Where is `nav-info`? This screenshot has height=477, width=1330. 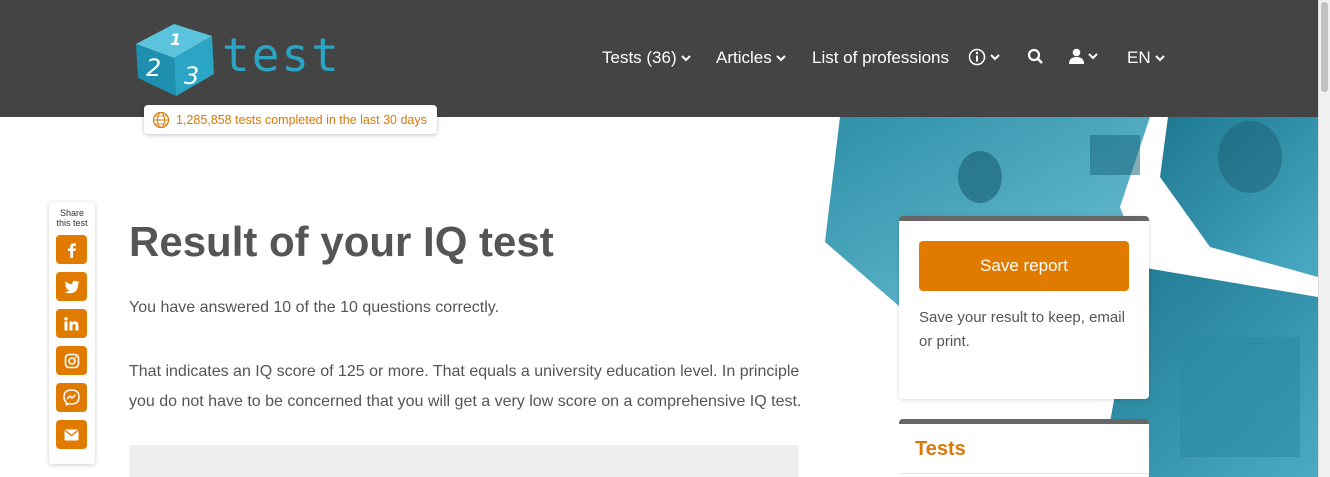
nav-info is located at coordinates (984, 57).